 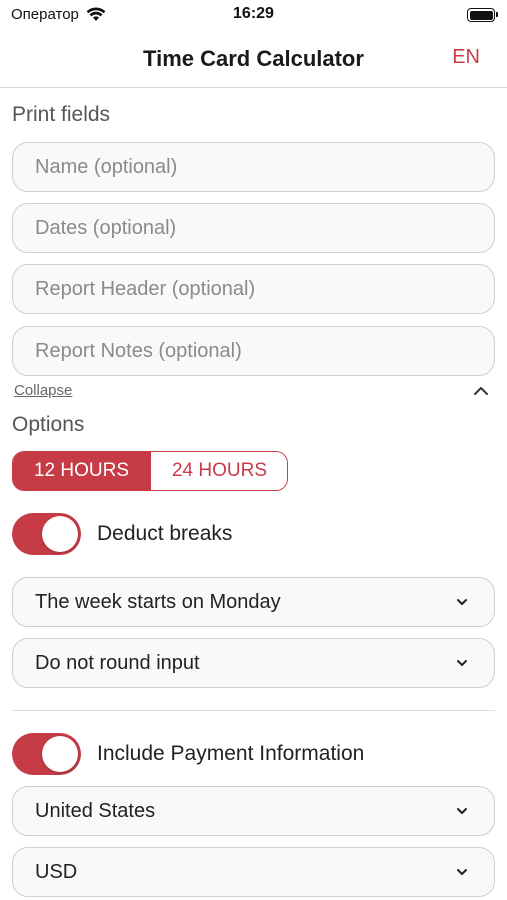 I want to click on language-button: EN, so click(x=466, y=57).